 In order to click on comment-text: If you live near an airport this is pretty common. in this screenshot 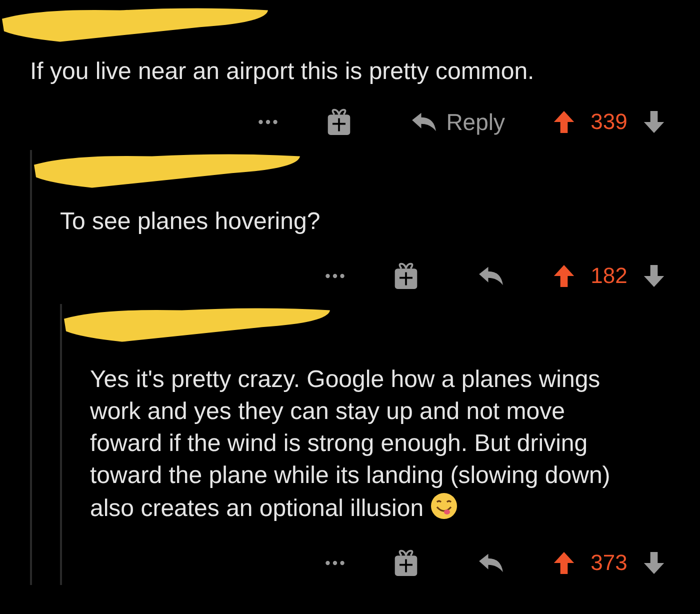, I will do `click(282, 71)`.